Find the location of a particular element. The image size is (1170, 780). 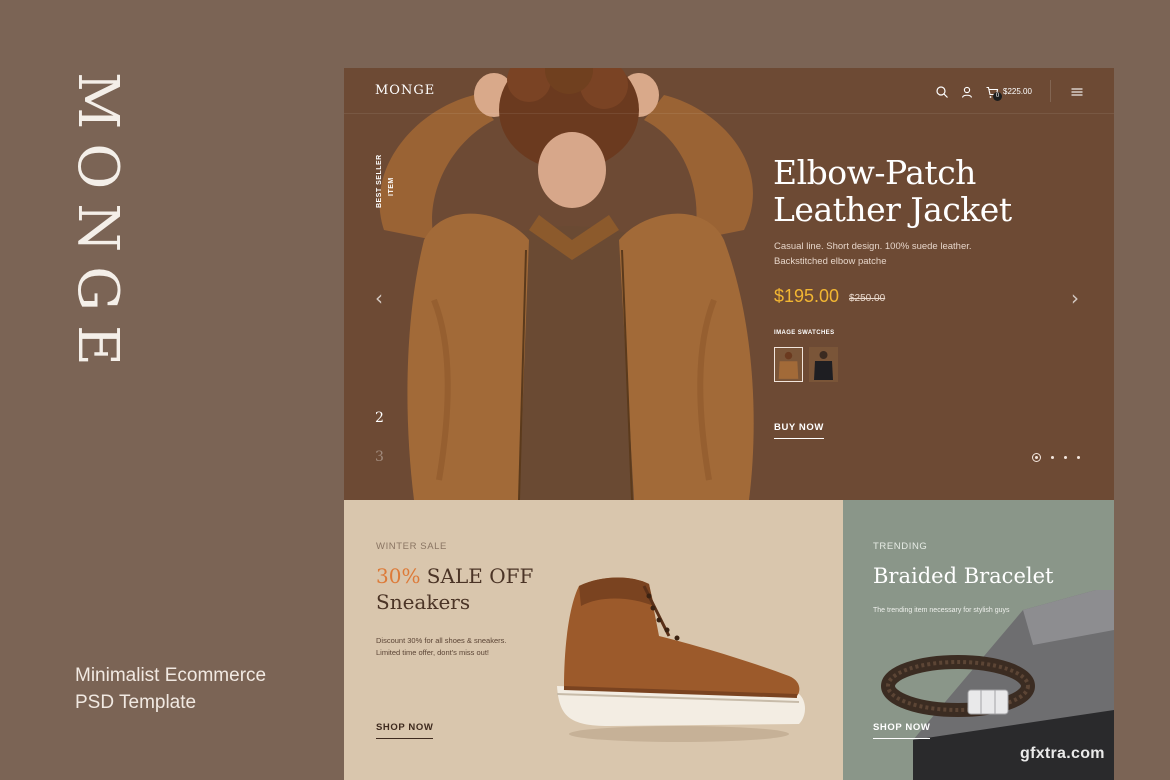

tagline-line-1: Minimalist Ecommerce is located at coordinates (171, 675).